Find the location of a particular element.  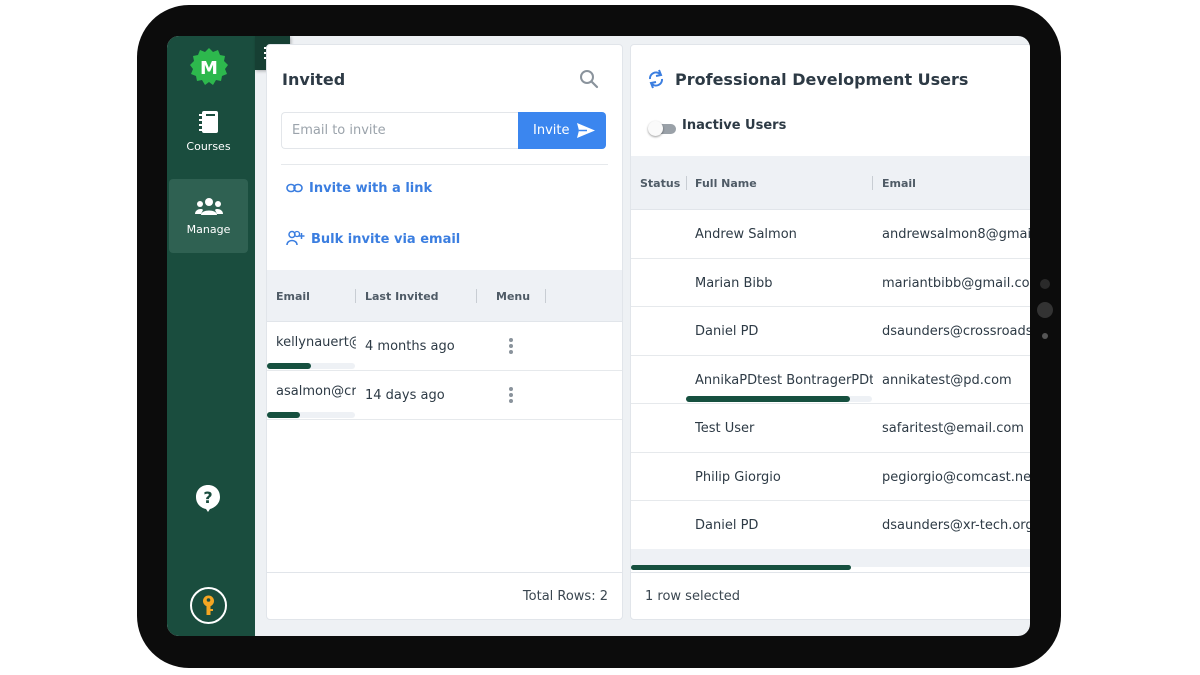

side-button is located at coordinates (1045, 284).